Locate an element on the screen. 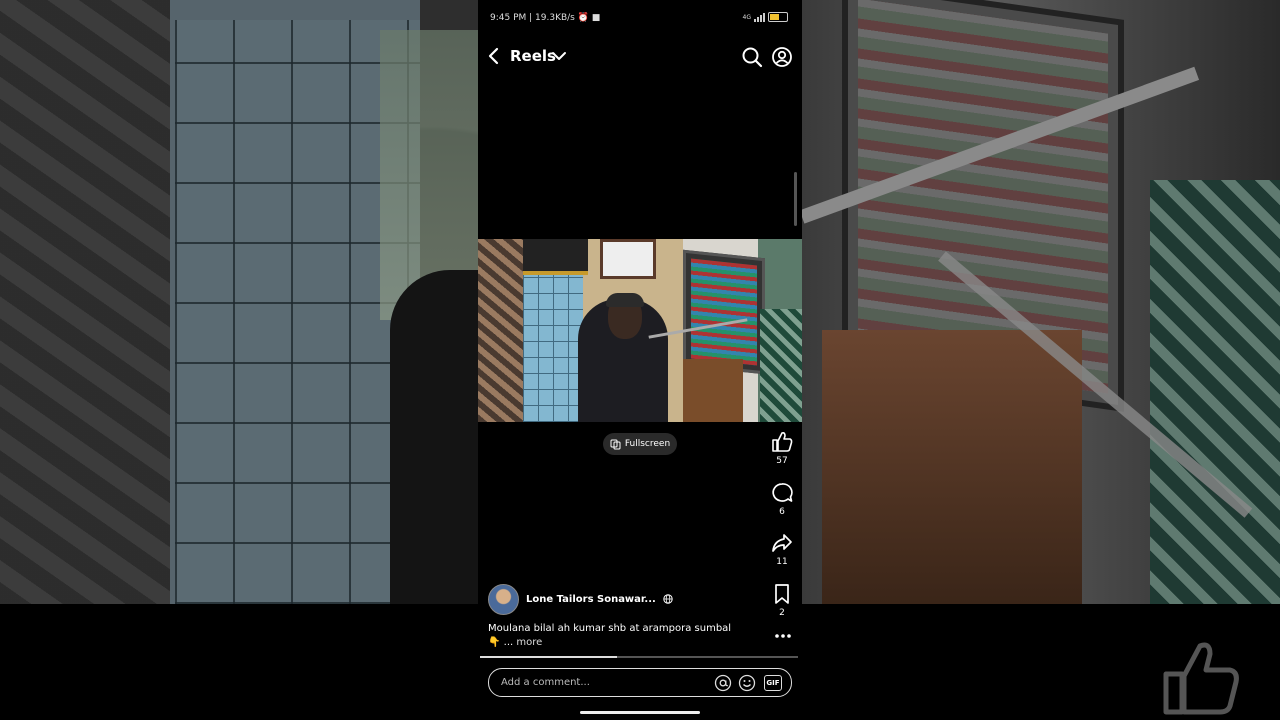 This screenshot has width=1280, height=720. emoji-icon is located at coordinates (747, 683).